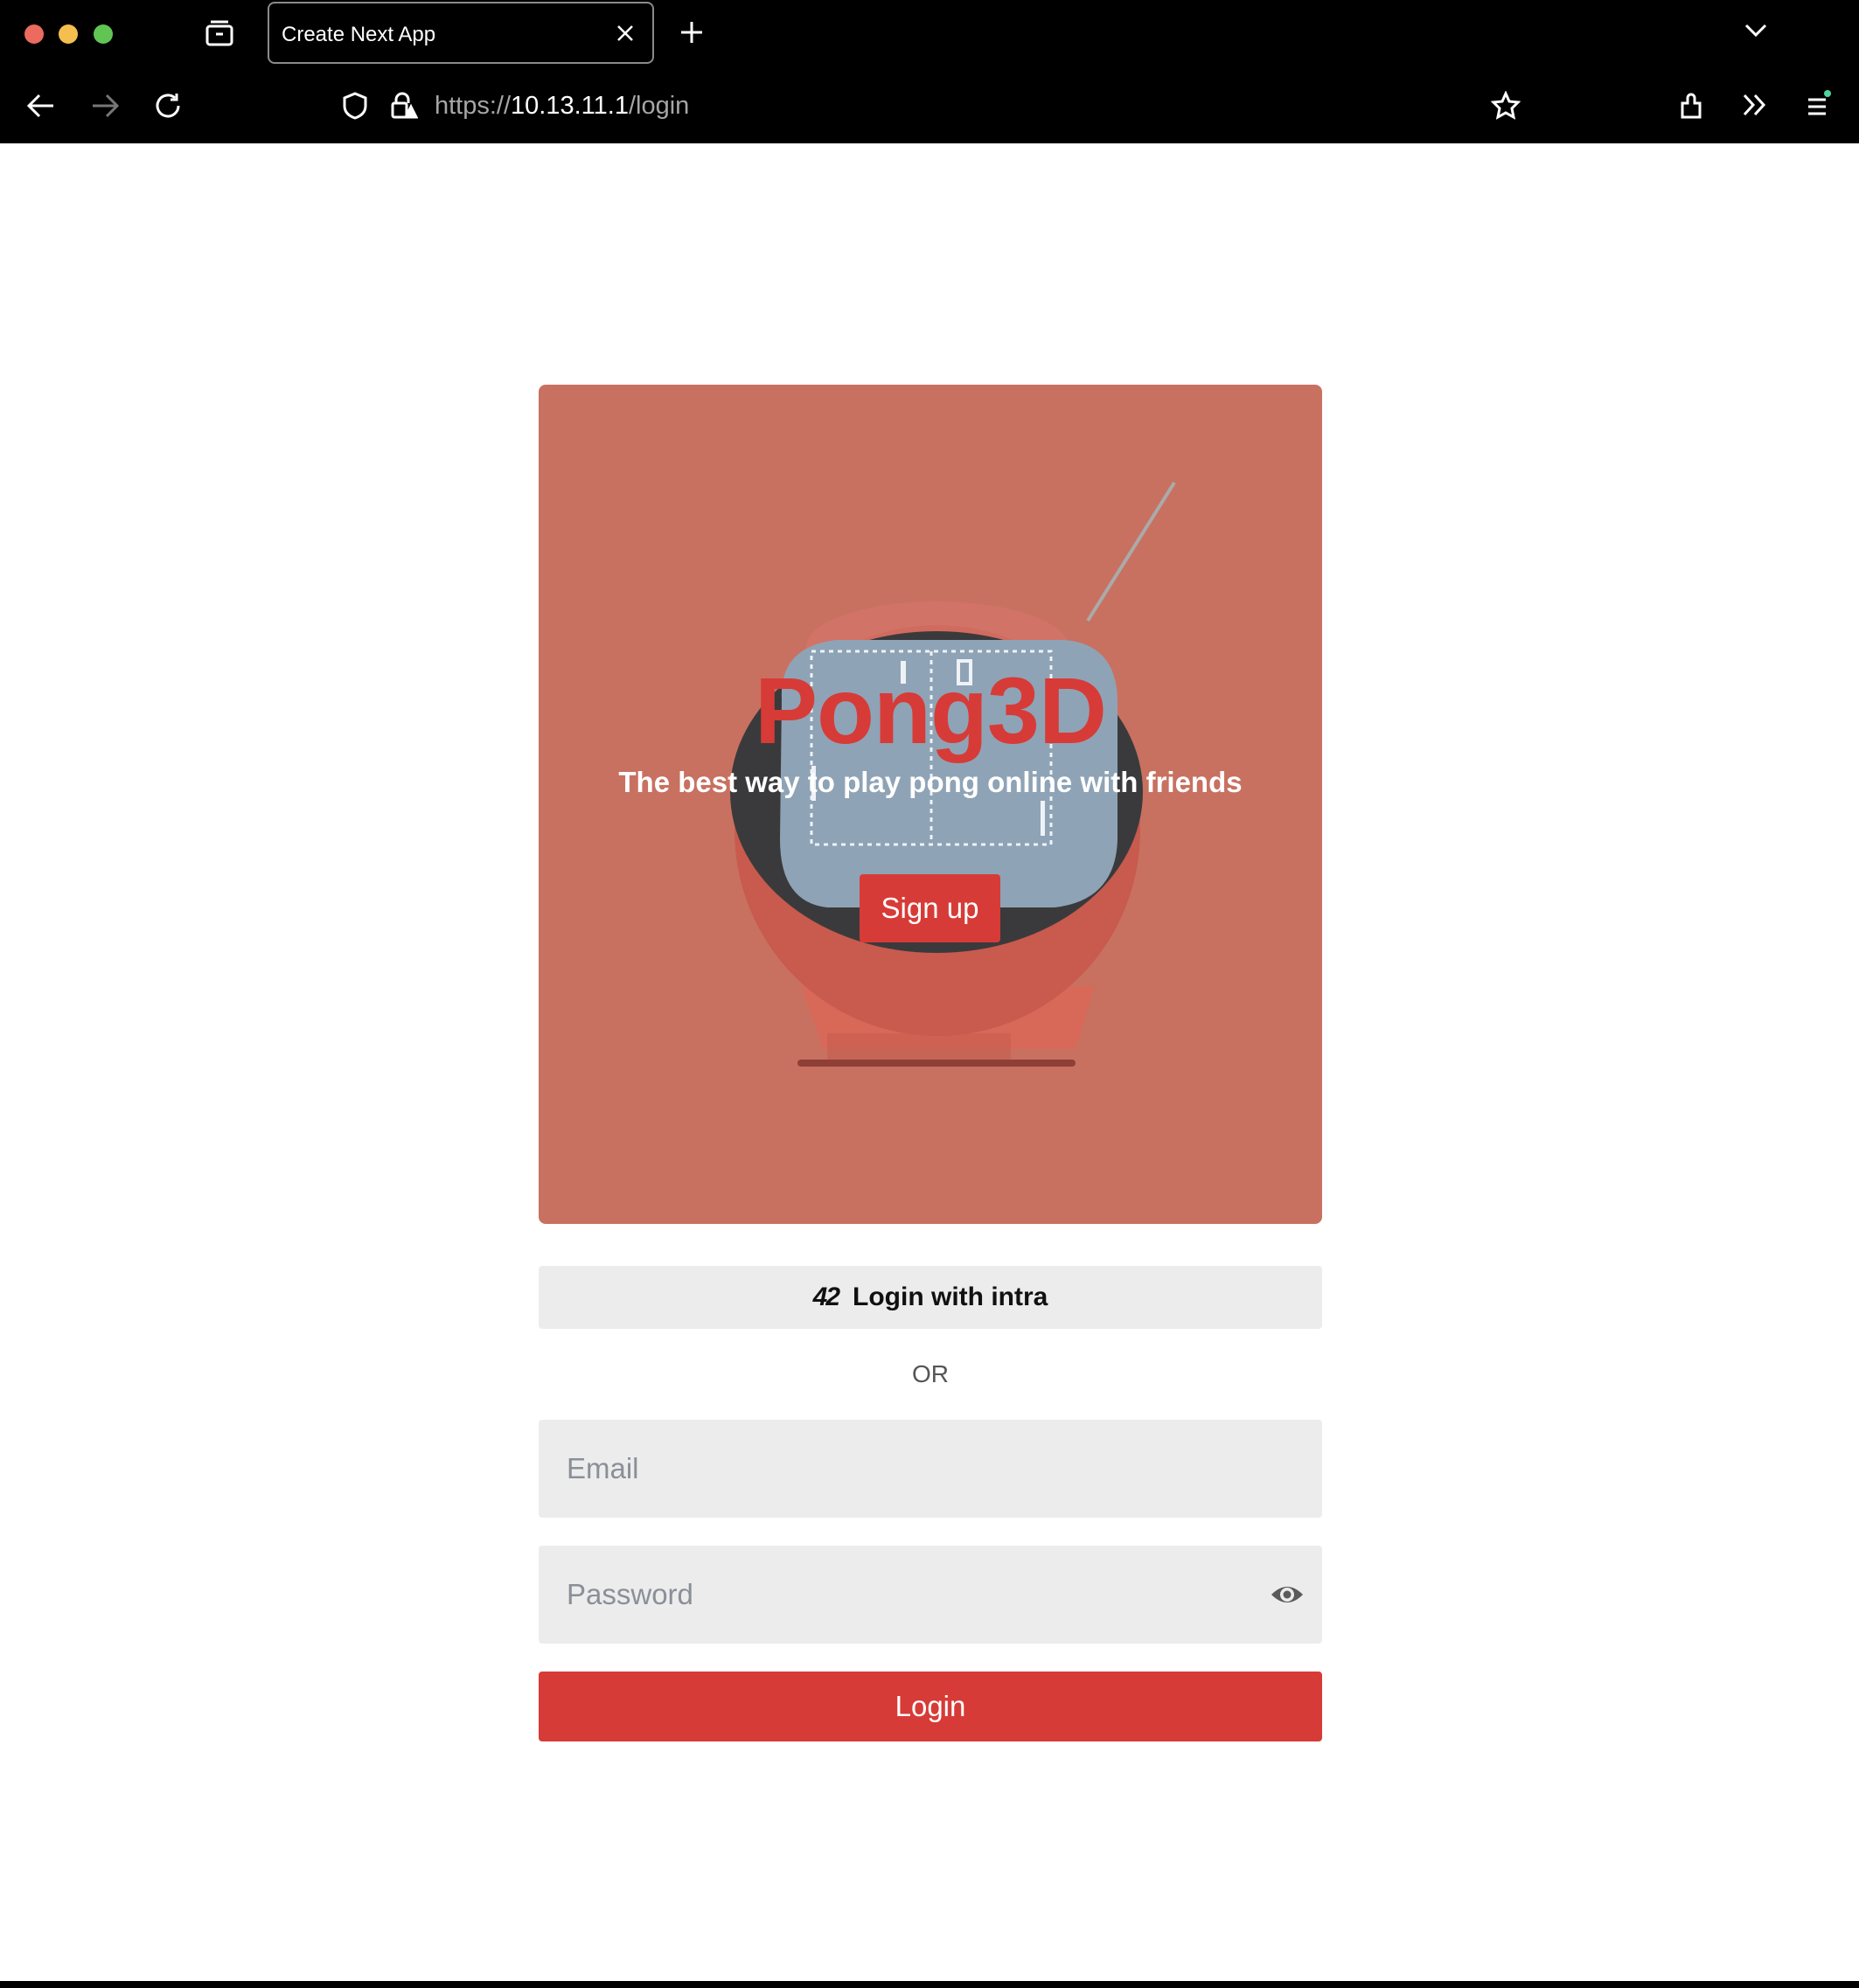 This screenshot has height=1988, width=1859. I want to click on login-button: Login, so click(930, 1706).